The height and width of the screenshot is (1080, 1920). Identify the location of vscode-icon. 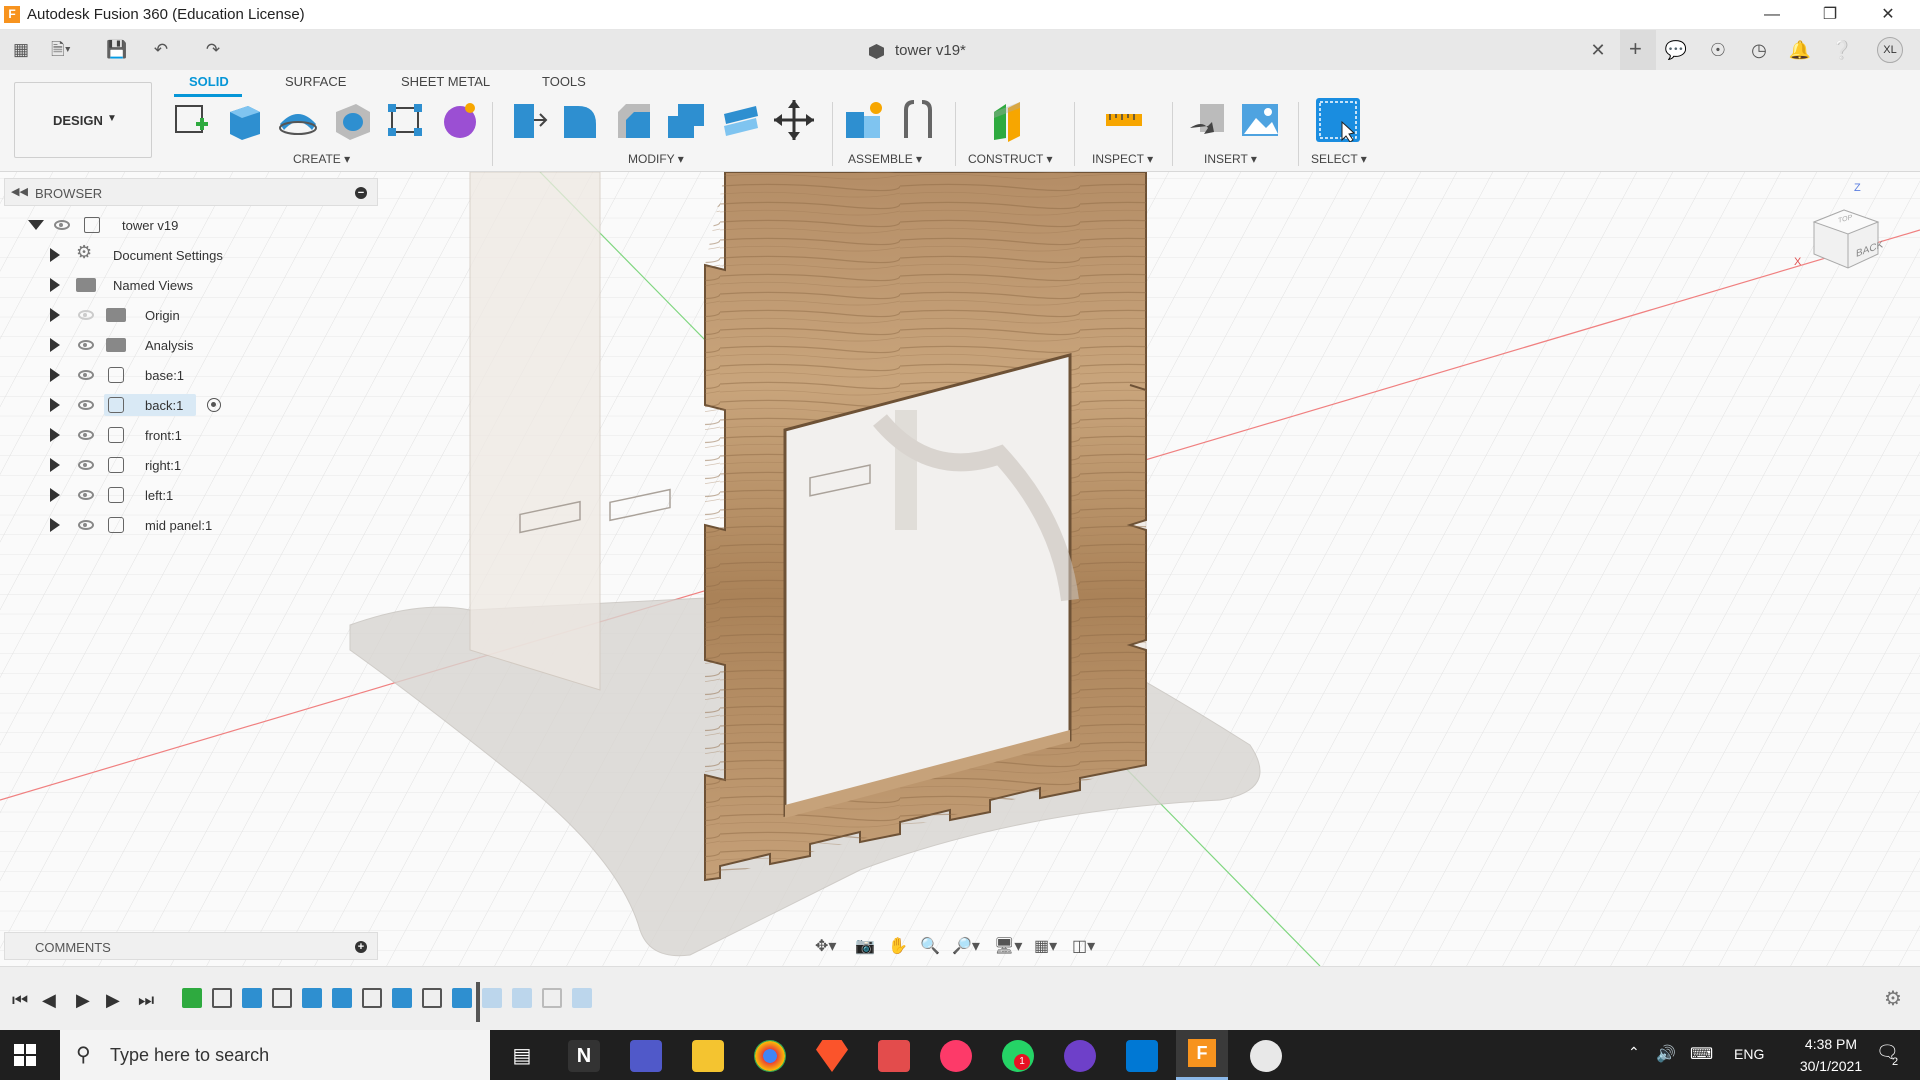
(1142, 1056).